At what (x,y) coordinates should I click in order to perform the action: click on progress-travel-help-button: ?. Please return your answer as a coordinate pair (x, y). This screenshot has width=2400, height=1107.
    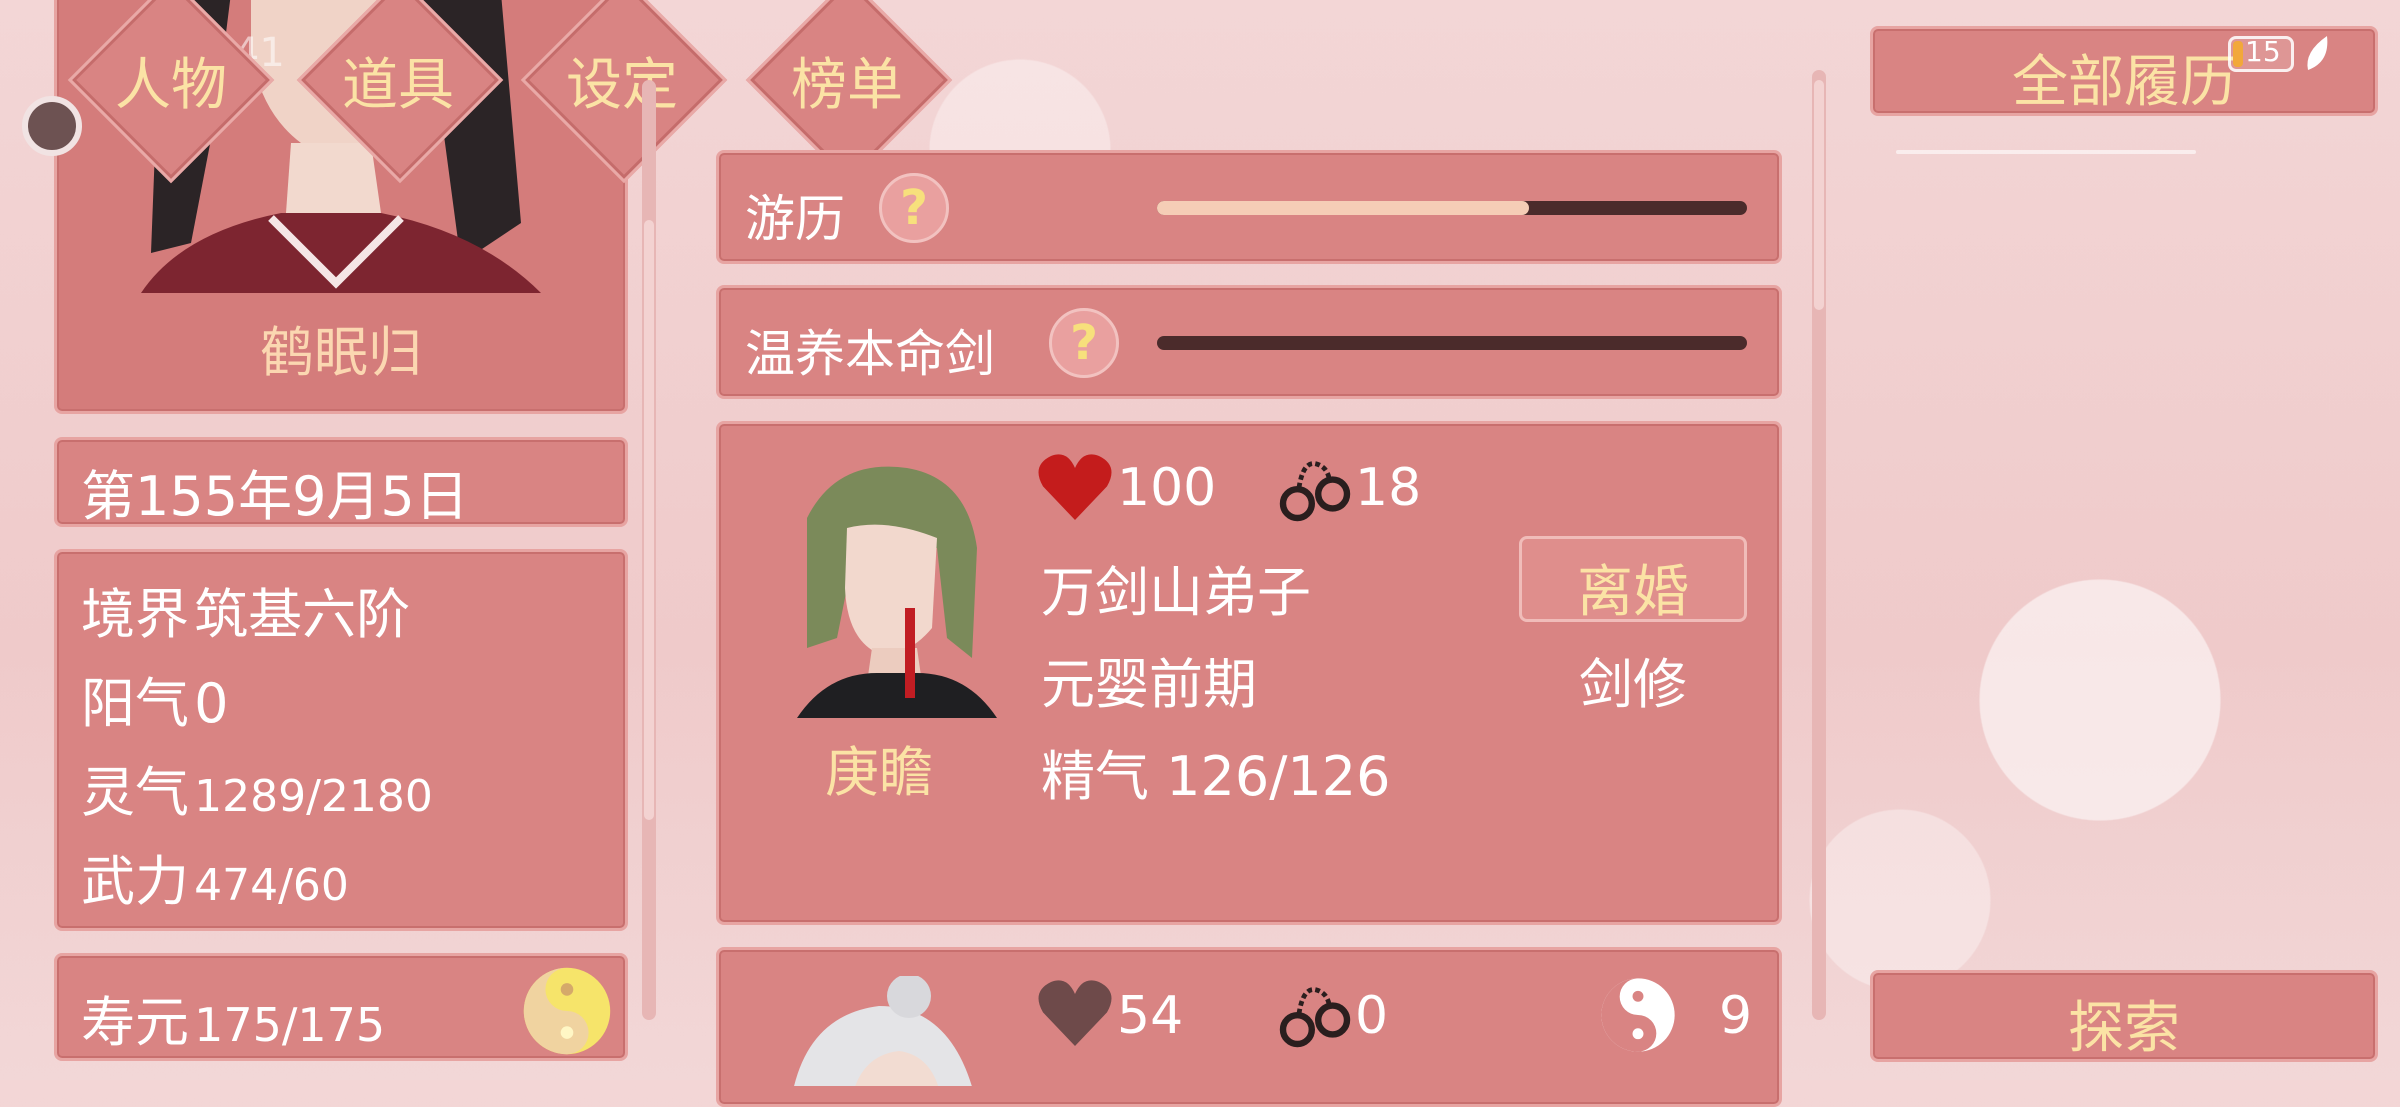
    Looking at the image, I should click on (914, 208).